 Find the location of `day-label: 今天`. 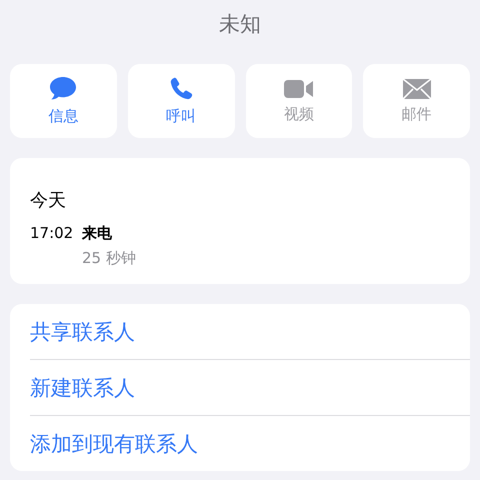

day-label: 今天 is located at coordinates (48, 200).